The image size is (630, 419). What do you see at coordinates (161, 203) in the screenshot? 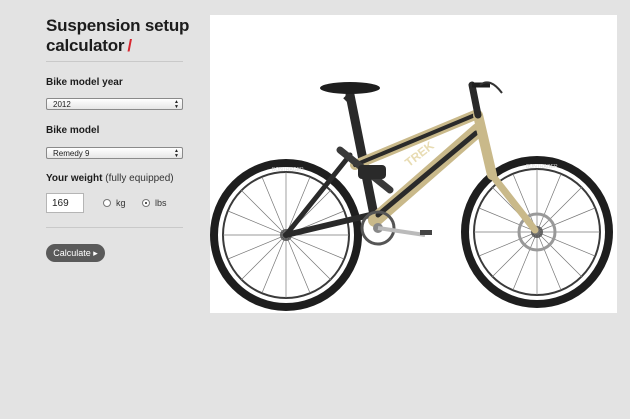
I see `unit-lbs-label: lbs` at bounding box center [161, 203].